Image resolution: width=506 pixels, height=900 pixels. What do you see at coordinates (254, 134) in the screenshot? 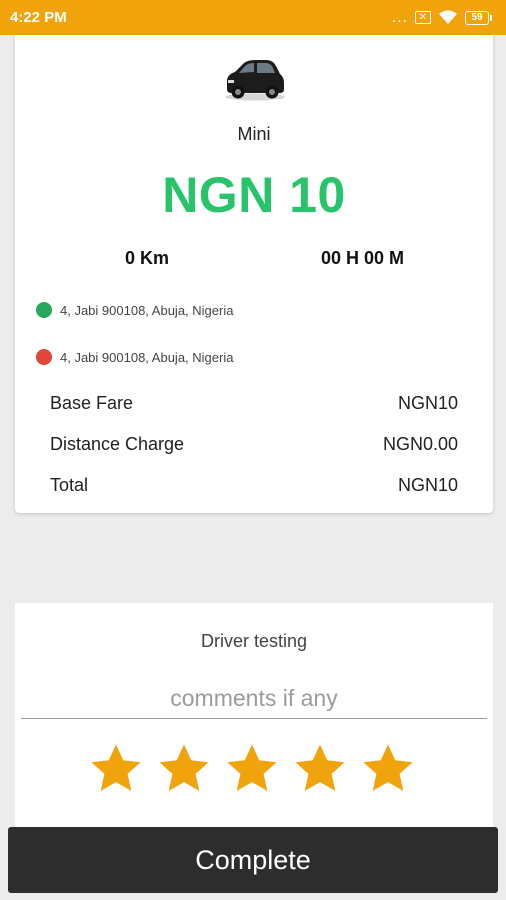
I see `car-type: Mini` at bounding box center [254, 134].